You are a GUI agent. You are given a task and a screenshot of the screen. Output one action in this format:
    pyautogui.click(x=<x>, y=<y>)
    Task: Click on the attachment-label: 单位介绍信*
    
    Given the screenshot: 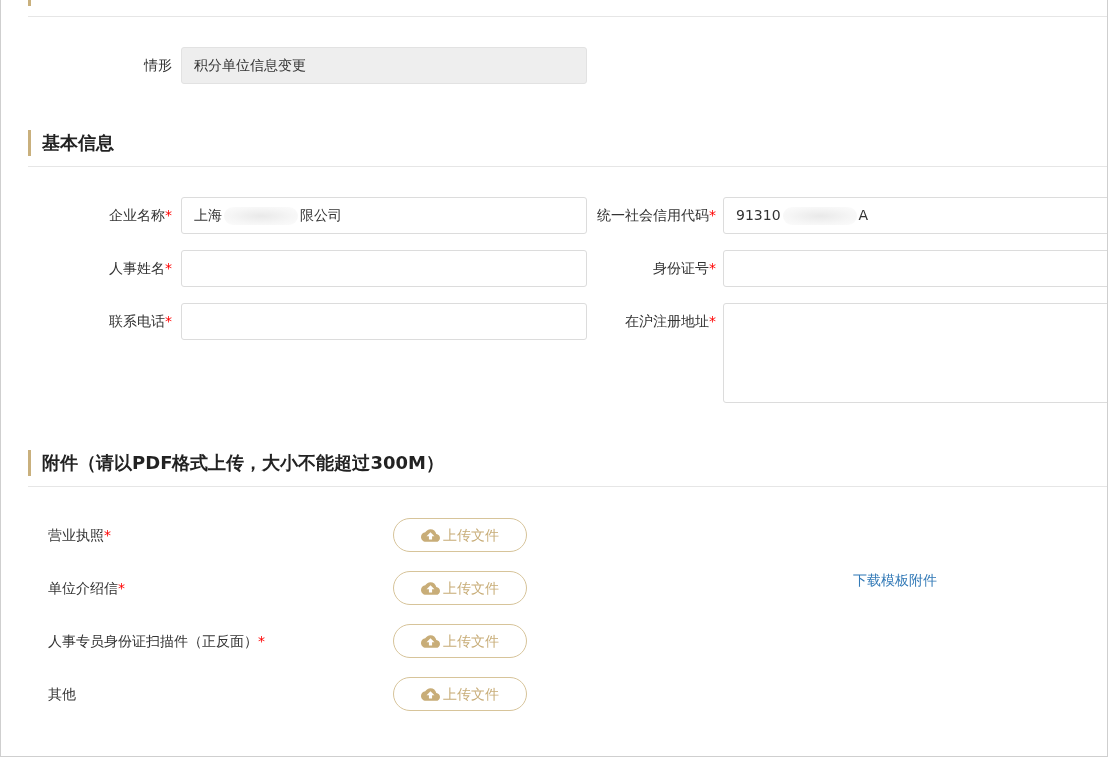 What is the action you would take?
    pyautogui.click(x=86, y=587)
    